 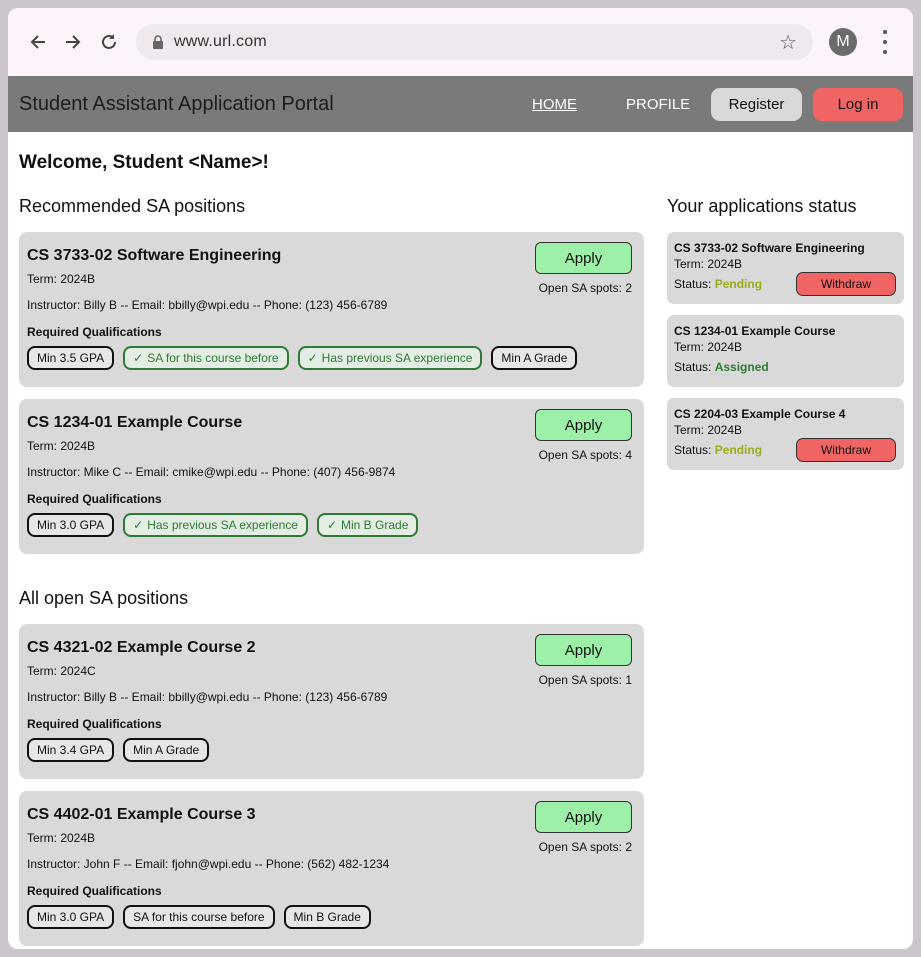 What do you see at coordinates (220, 41) in the screenshot?
I see `url-text: www.url.com` at bounding box center [220, 41].